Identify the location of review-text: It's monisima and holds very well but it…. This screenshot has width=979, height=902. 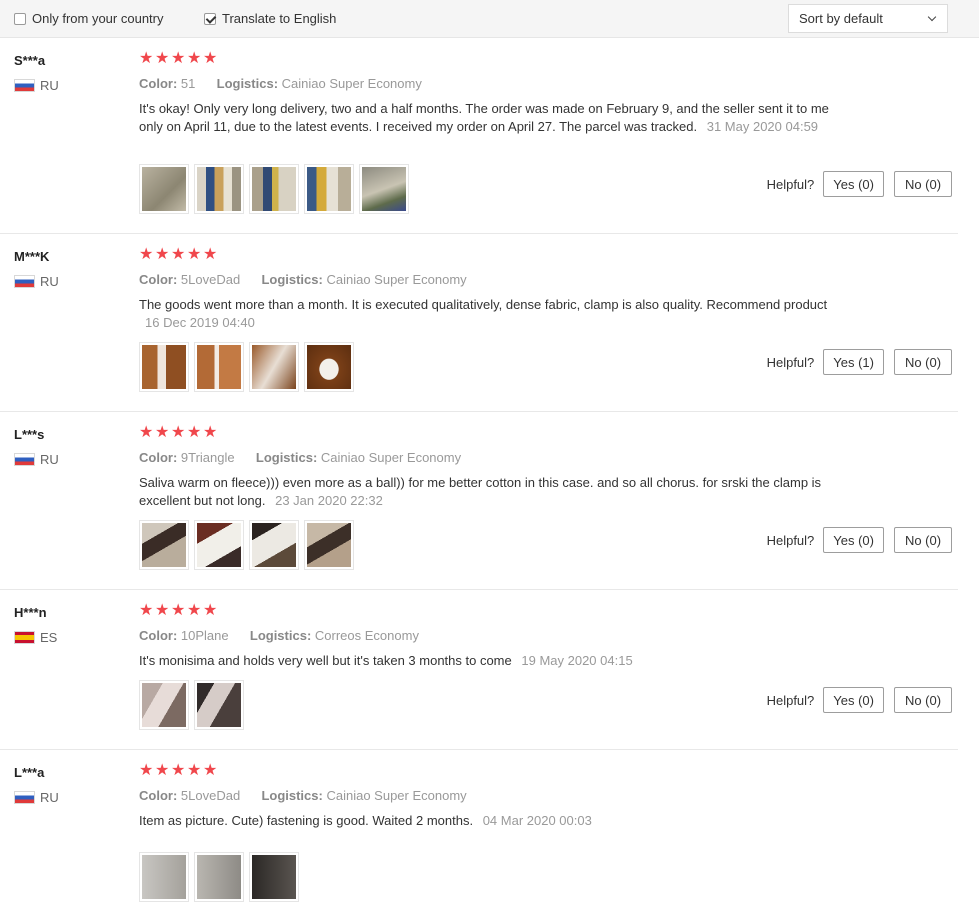
(491, 661).